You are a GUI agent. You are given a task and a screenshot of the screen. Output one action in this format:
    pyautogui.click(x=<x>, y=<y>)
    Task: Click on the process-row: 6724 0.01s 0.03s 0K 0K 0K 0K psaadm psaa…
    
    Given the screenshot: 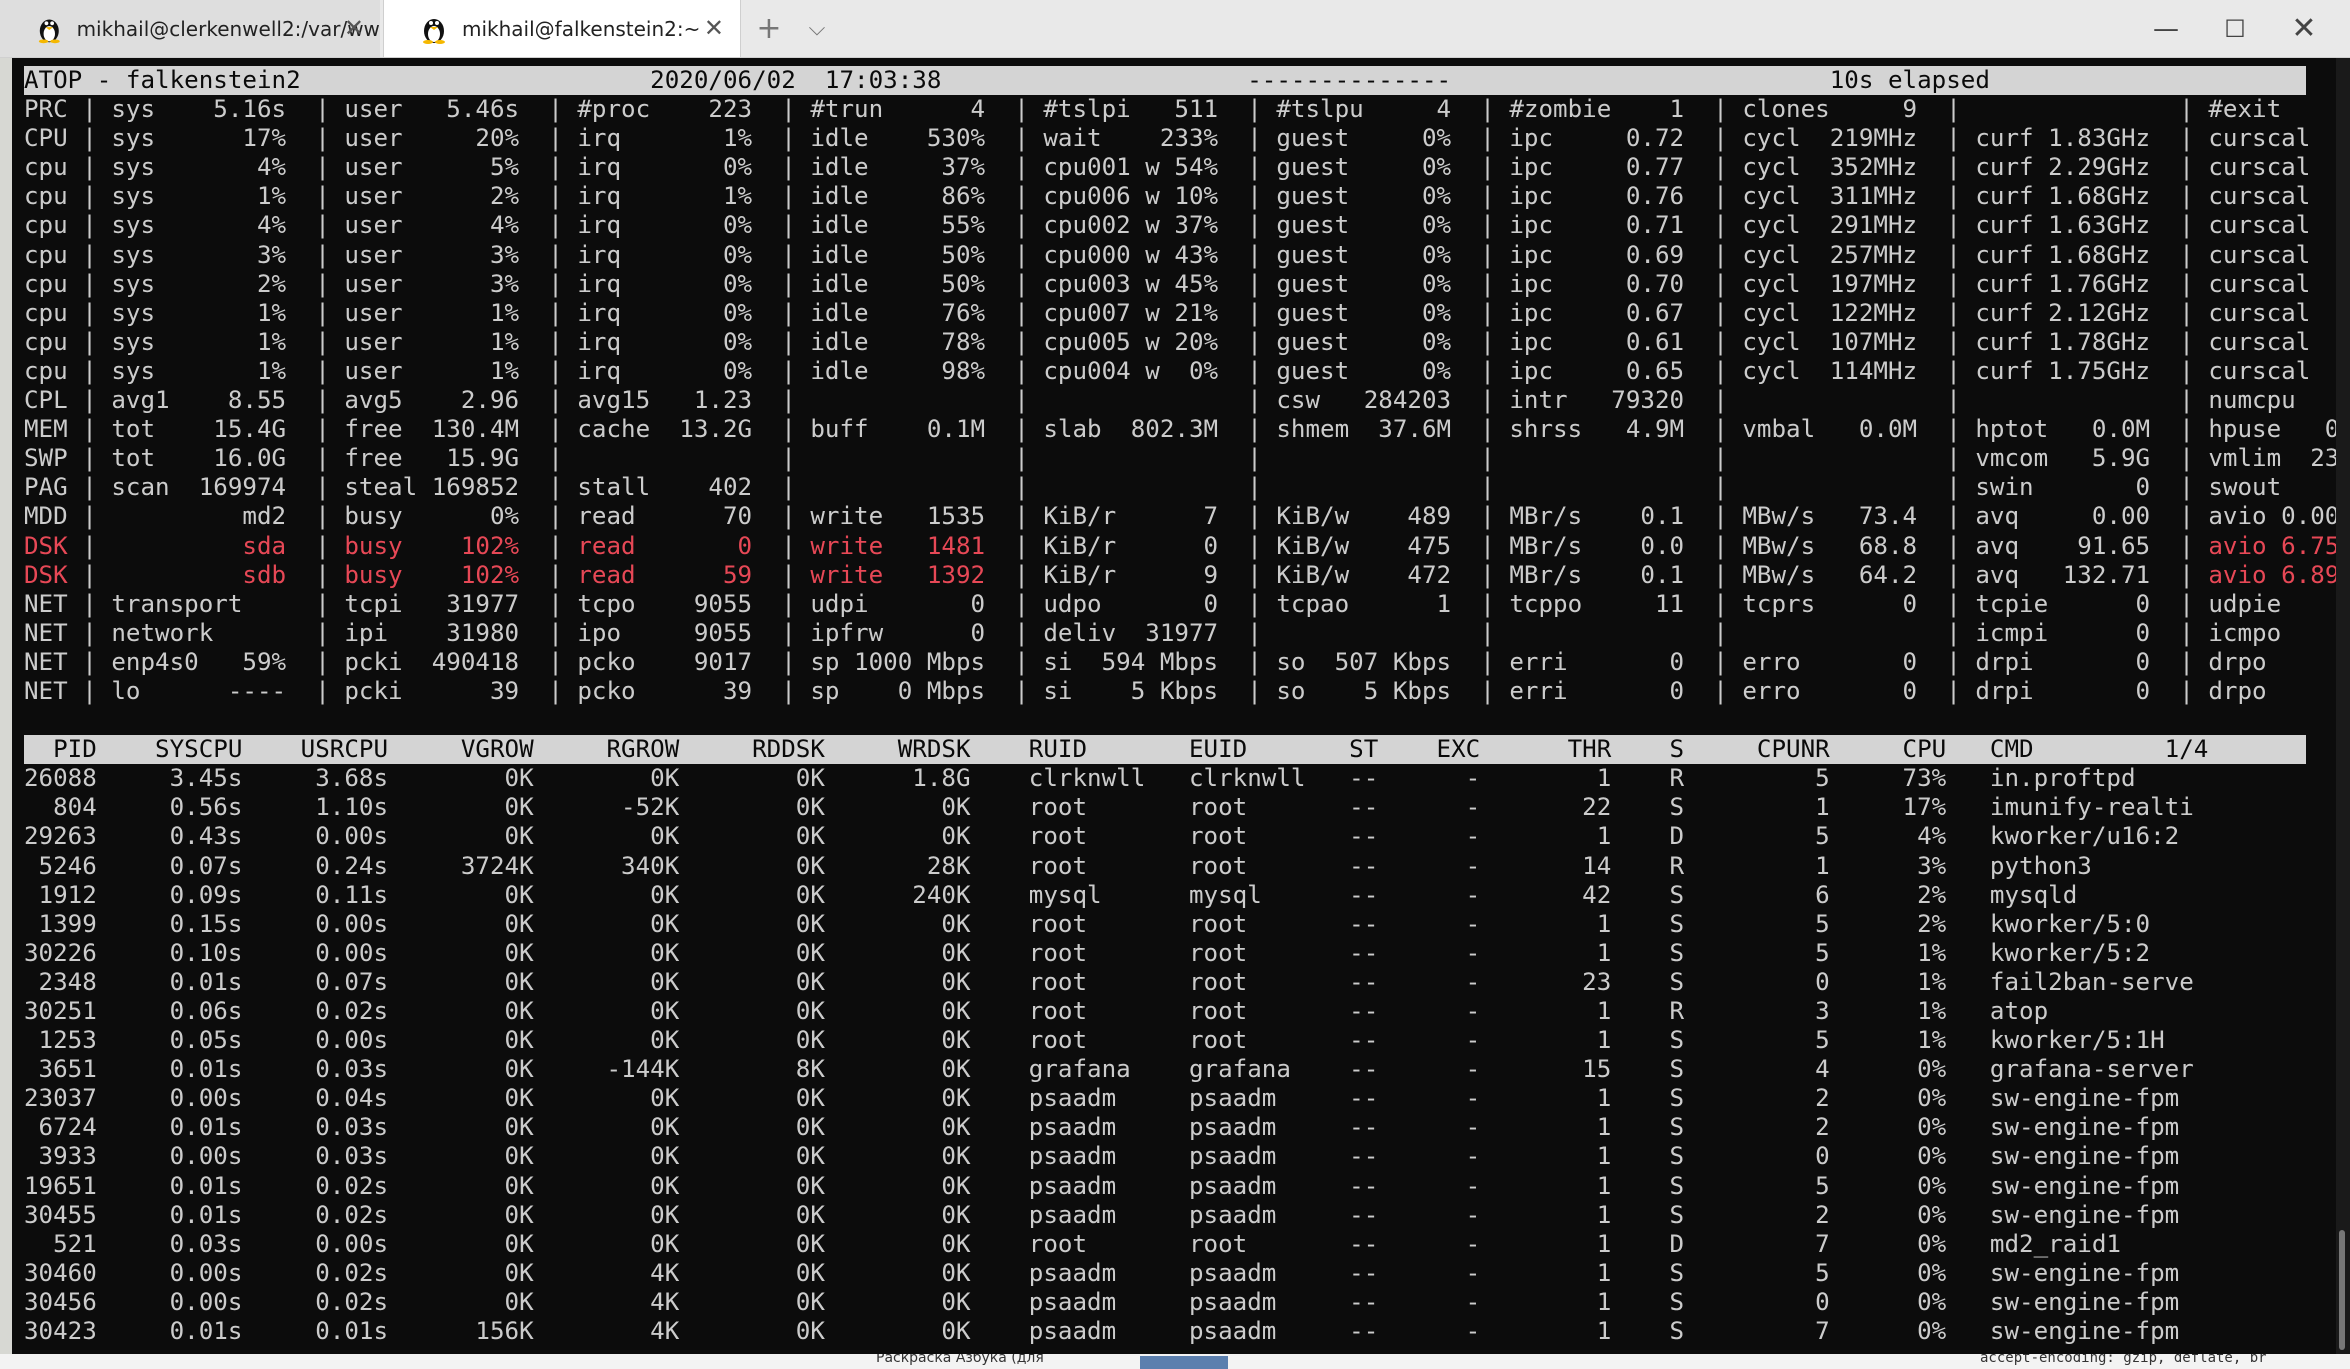 What is the action you would take?
    pyautogui.click(x=1102, y=1127)
    